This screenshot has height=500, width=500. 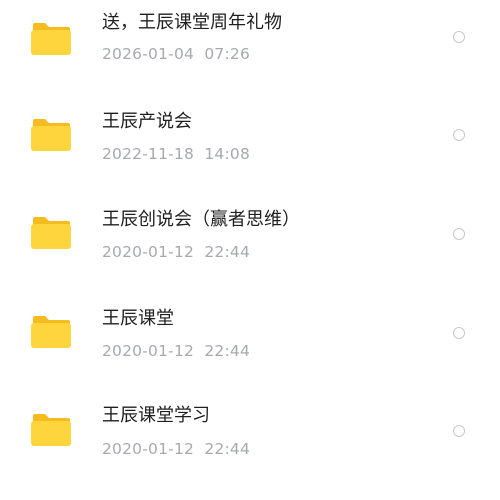 What do you see at coordinates (147, 121) in the screenshot?
I see `file-name: 王辰产说会` at bounding box center [147, 121].